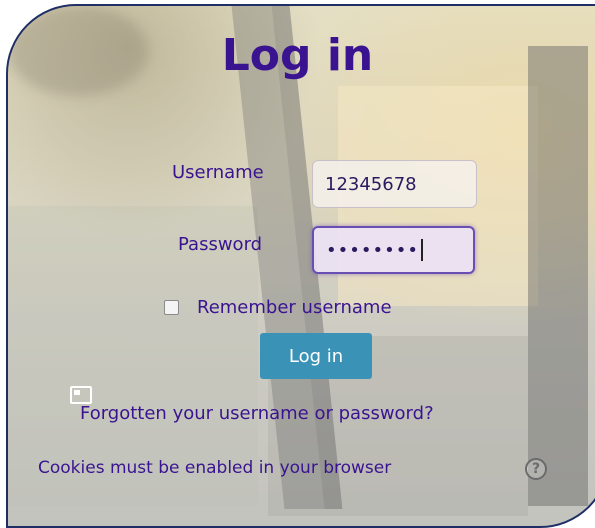 The image size is (595, 528). Describe the element at coordinates (257, 413) in the screenshot. I see `forgot-password-link: Forgotten your username or password?` at that location.